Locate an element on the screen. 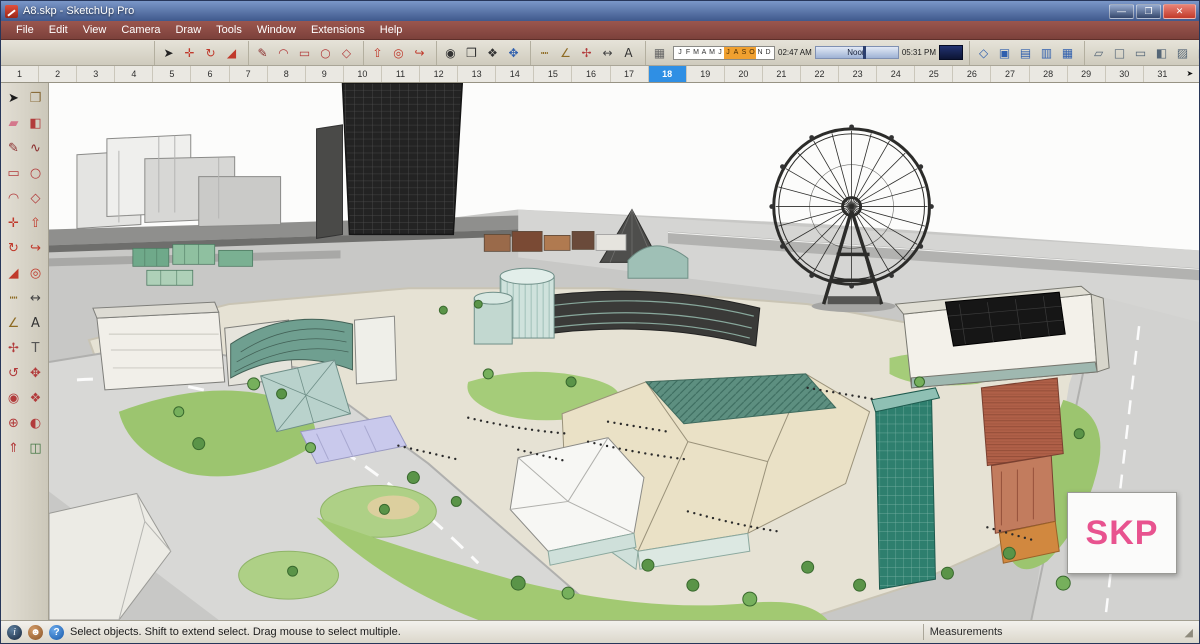  menu-edit: Edit is located at coordinates (58, 30).